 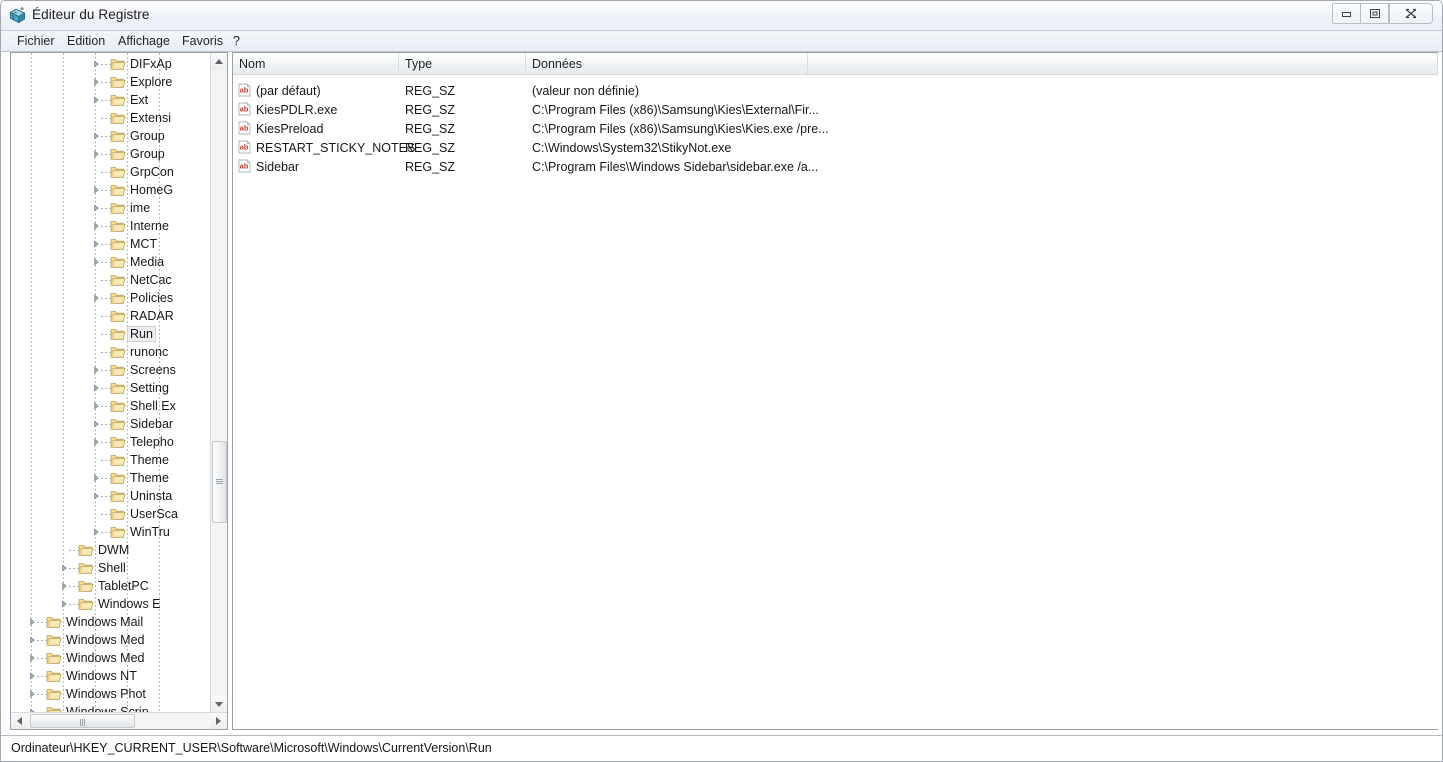 I want to click on tree-item-label: Extensi, so click(x=150, y=118).